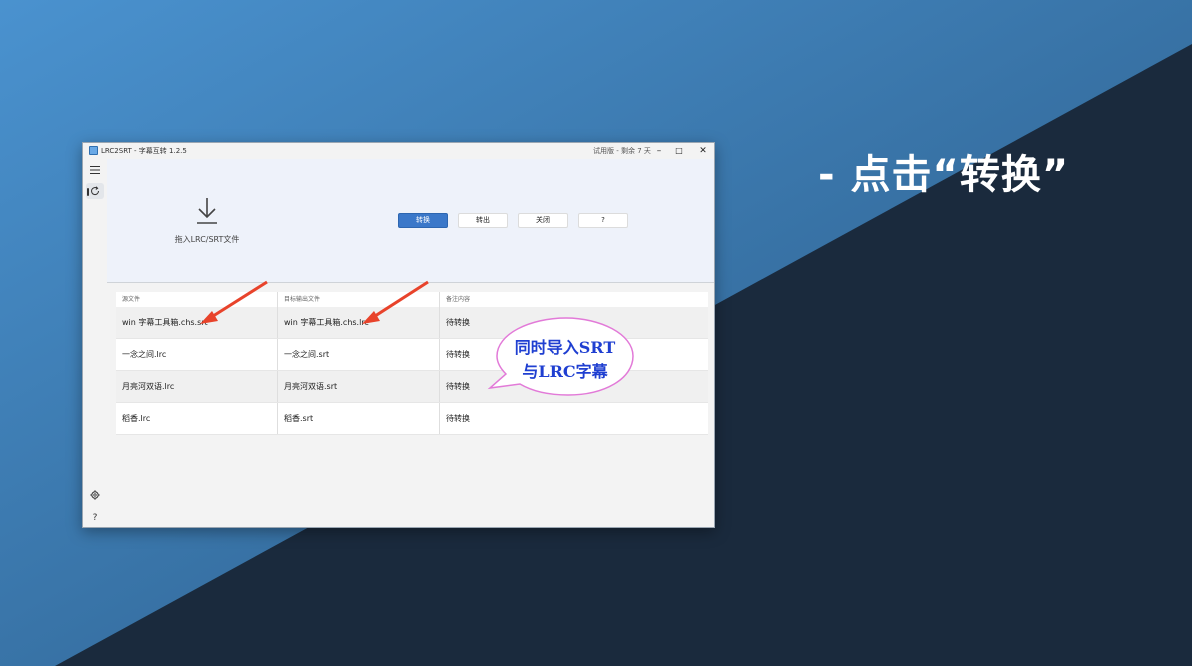 The height and width of the screenshot is (666, 1192). I want to click on trial-status: 试用版 - 剩余 7 天, so click(622, 151).